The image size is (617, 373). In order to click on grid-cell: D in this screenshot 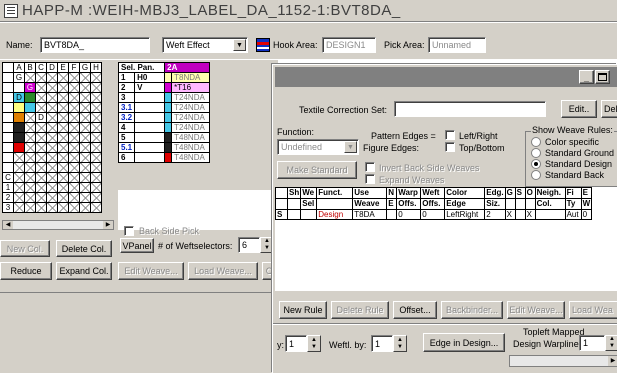, I will do `click(41, 117)`.